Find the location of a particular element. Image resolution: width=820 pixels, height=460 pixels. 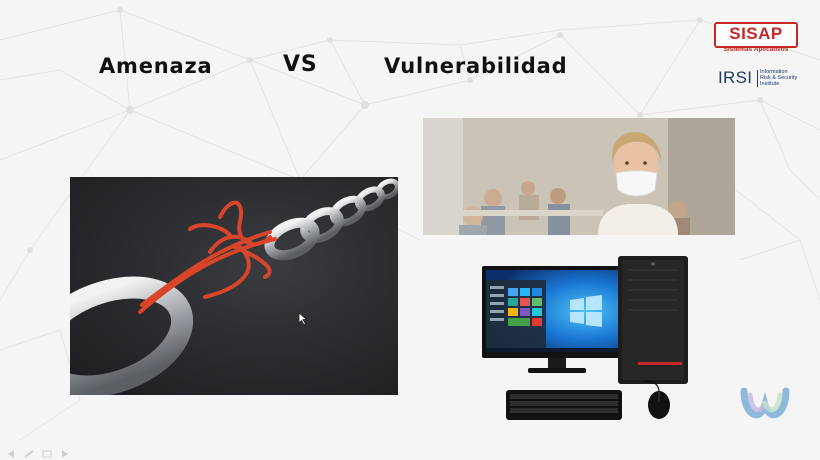

next-slide-icon is located at coordinates (65, 450).